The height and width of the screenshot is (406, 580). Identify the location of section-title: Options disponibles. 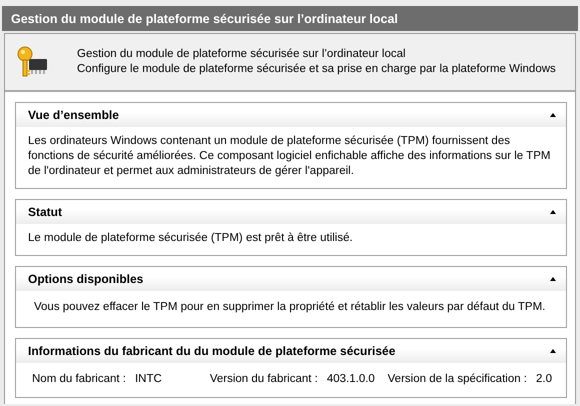
(86, 279).